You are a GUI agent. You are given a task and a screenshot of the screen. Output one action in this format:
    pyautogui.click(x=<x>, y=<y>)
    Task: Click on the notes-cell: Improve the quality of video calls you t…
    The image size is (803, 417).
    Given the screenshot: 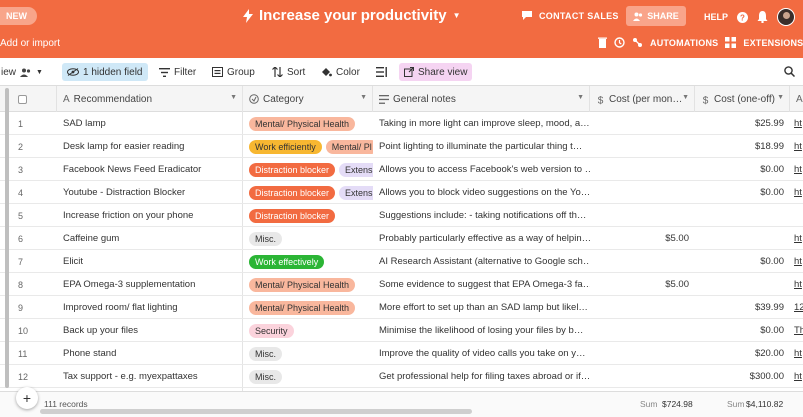 What is the action you would take?
    pyautogui.click(x=481, y=353)
    